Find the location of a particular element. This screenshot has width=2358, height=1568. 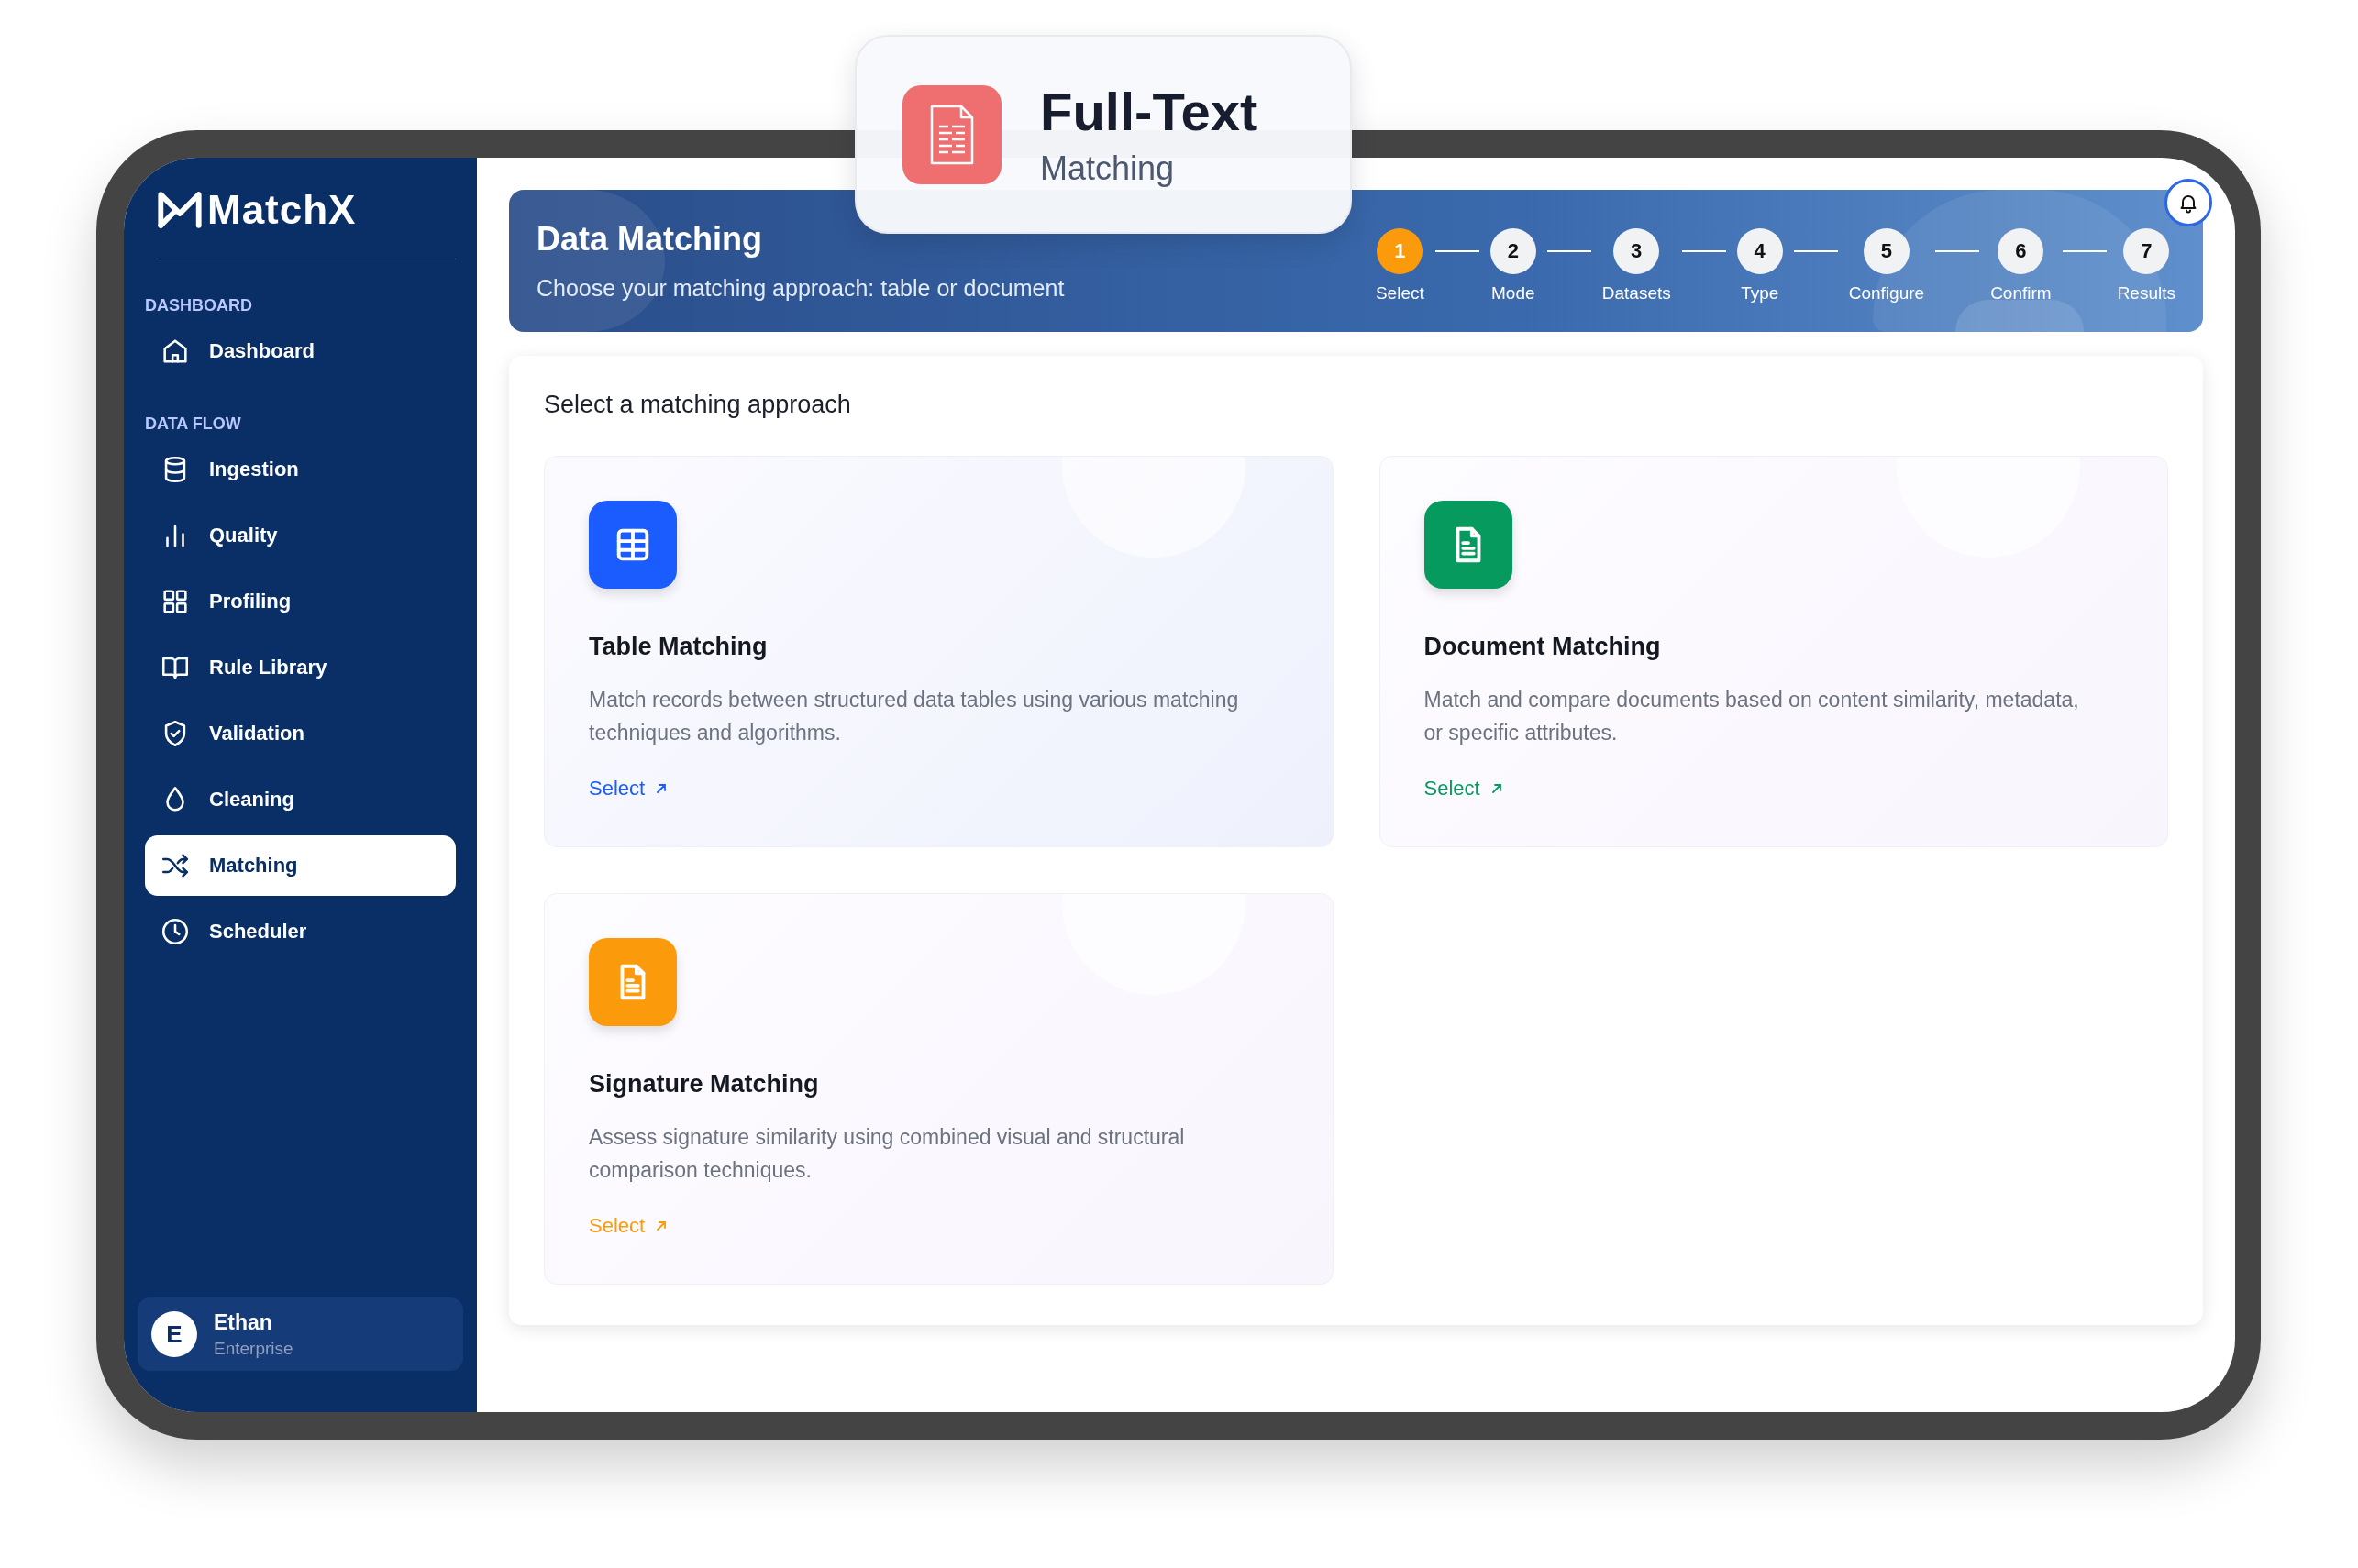

badge-subtitle: Matching is located at coordinates (1108, 169).